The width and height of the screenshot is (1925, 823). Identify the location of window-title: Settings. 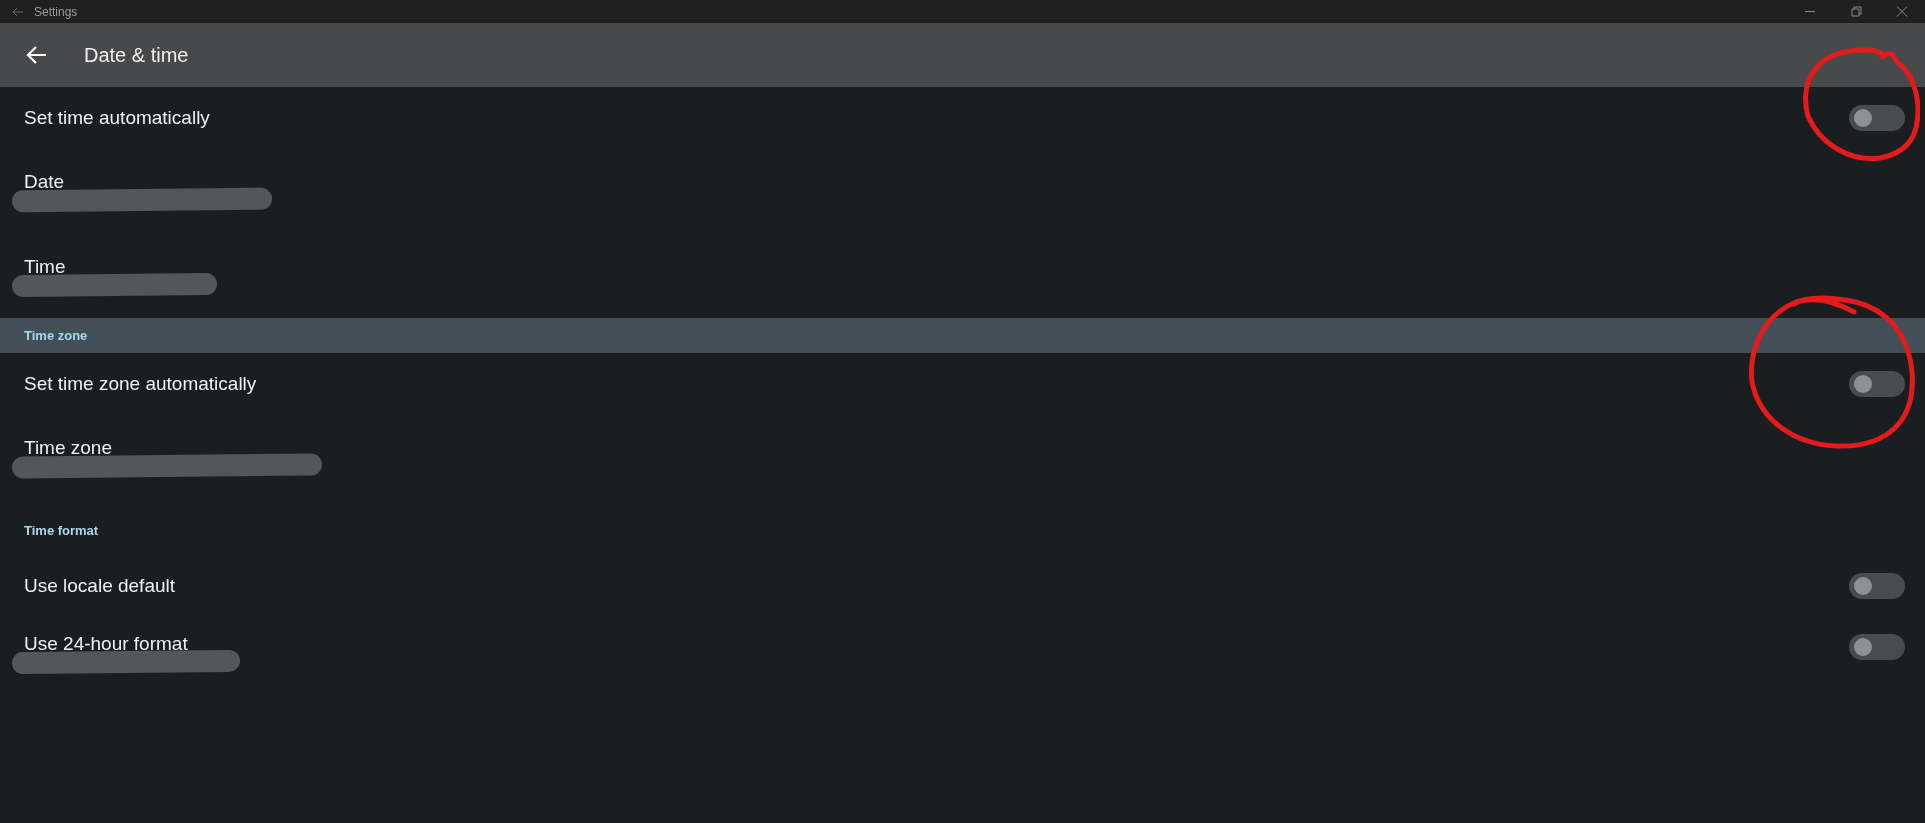
(56, 11).